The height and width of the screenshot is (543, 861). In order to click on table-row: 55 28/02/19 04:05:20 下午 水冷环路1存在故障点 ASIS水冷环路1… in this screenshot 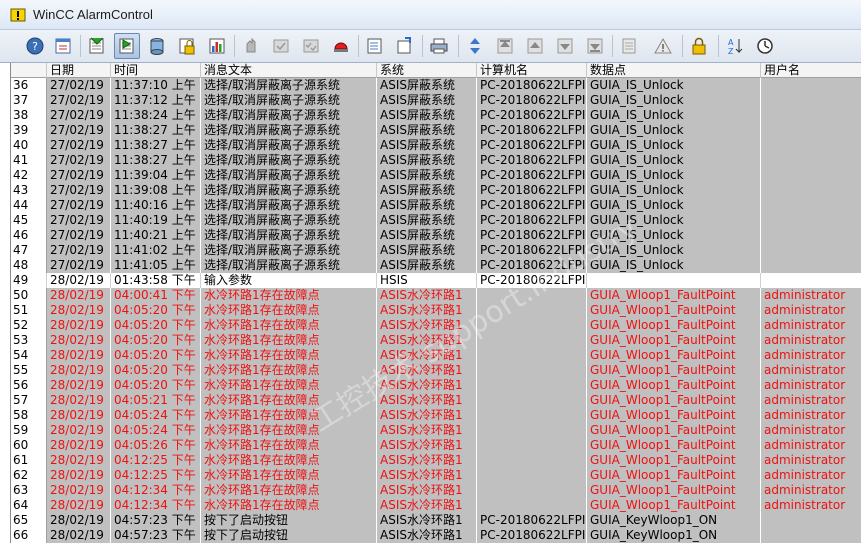, I will do `click(436, 370)`.